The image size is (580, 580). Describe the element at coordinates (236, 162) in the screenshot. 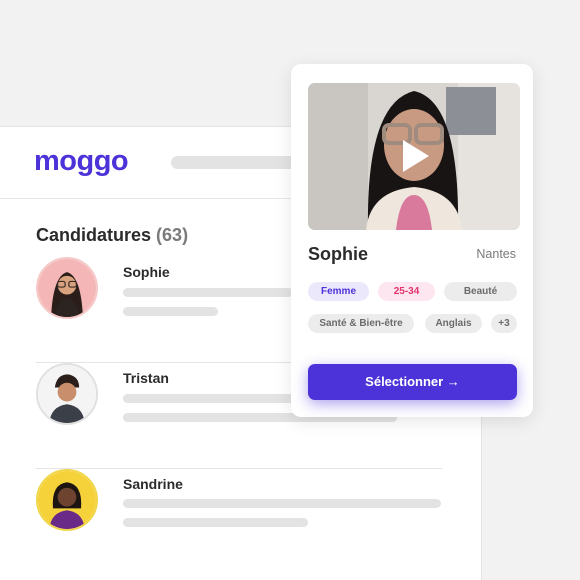

I see `search-bar-placeholder` at that location.